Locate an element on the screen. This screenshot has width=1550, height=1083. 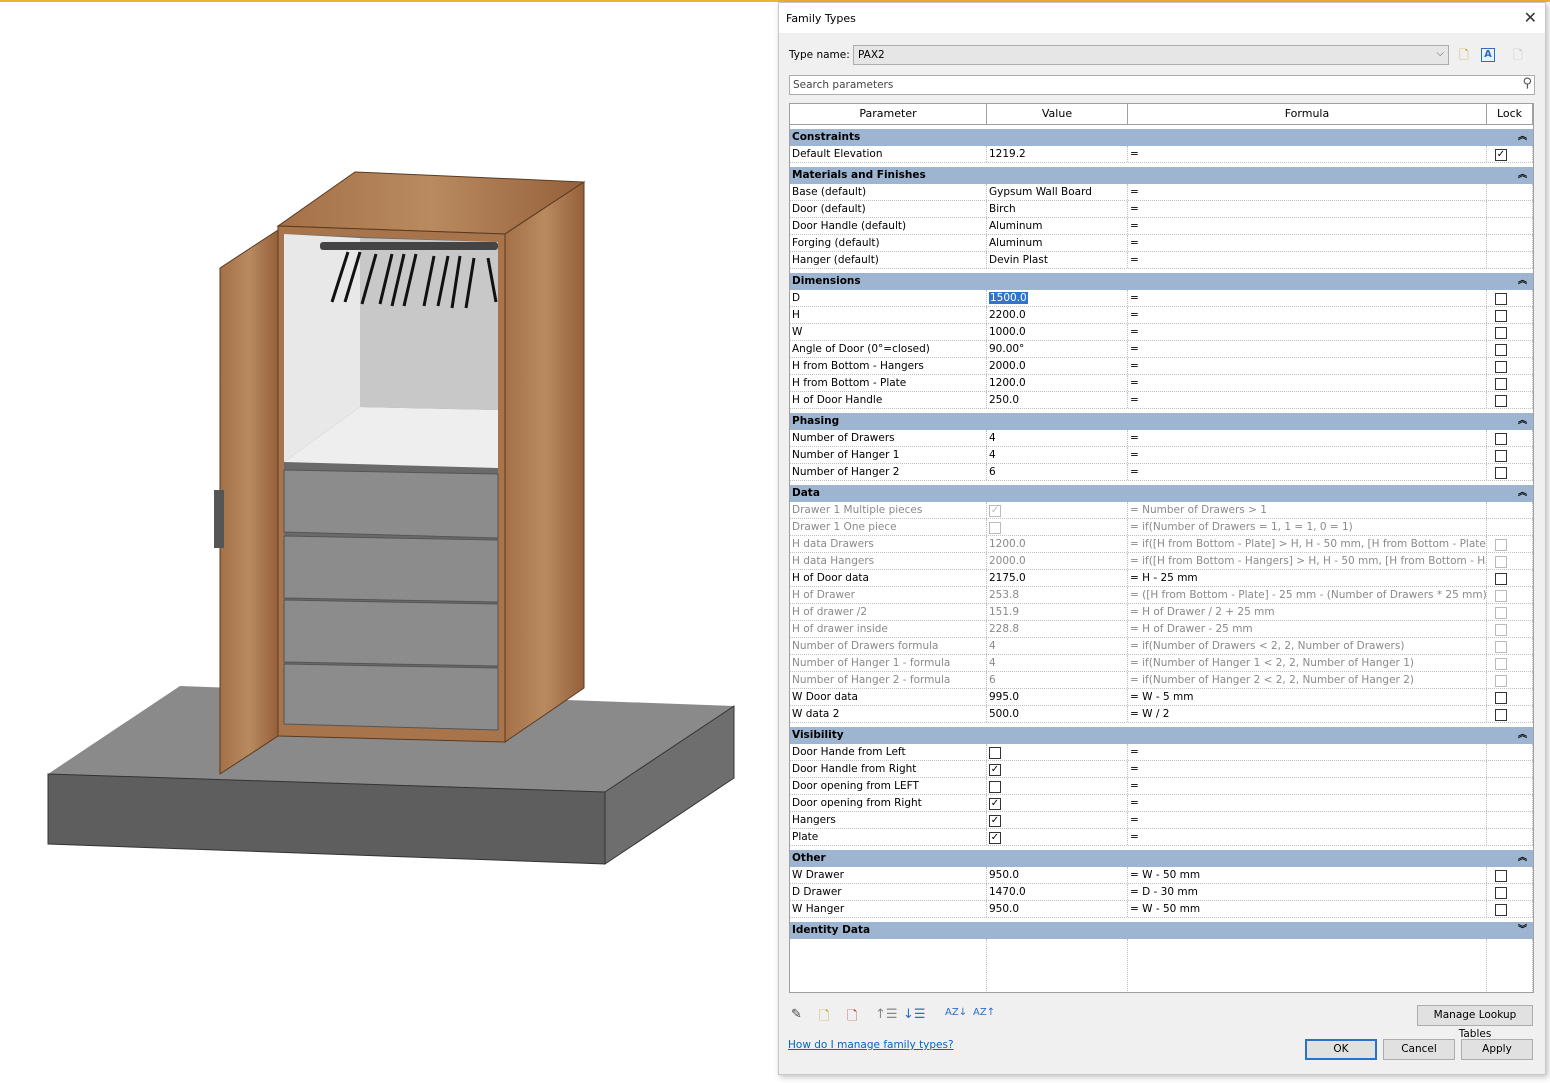
group-header-identity-data: Identity Data ︾ is located at coordinates (1161, 930).